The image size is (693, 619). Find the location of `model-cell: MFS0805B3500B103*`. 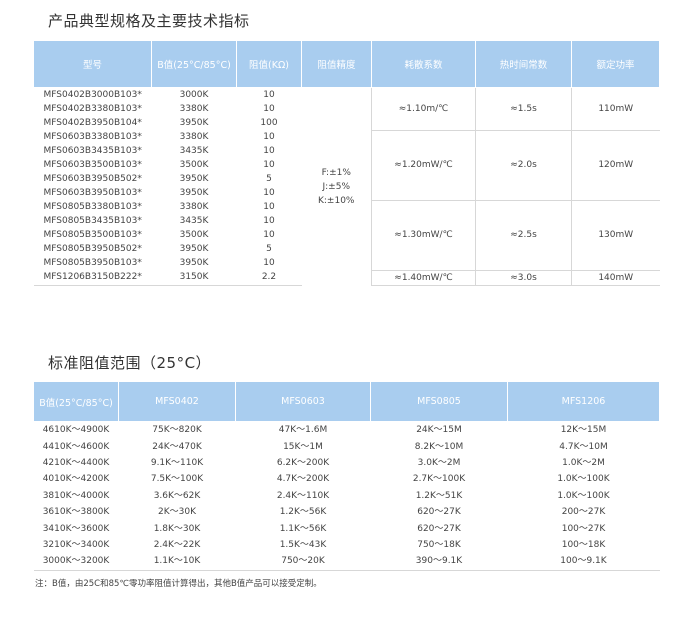

model-cell: MFS0805B3500B103* is located at coordinates (92, 235).